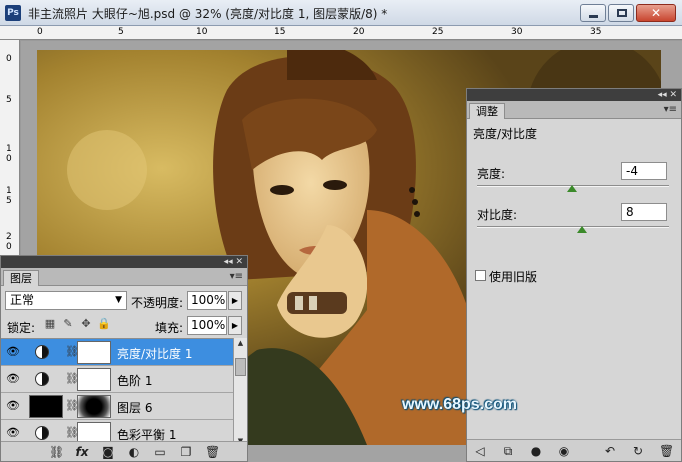  What do you see at coordinates (536, 451) in the screenshot?
I see `clip-to-layer-icon: ●` at bounding box center [536, 451].